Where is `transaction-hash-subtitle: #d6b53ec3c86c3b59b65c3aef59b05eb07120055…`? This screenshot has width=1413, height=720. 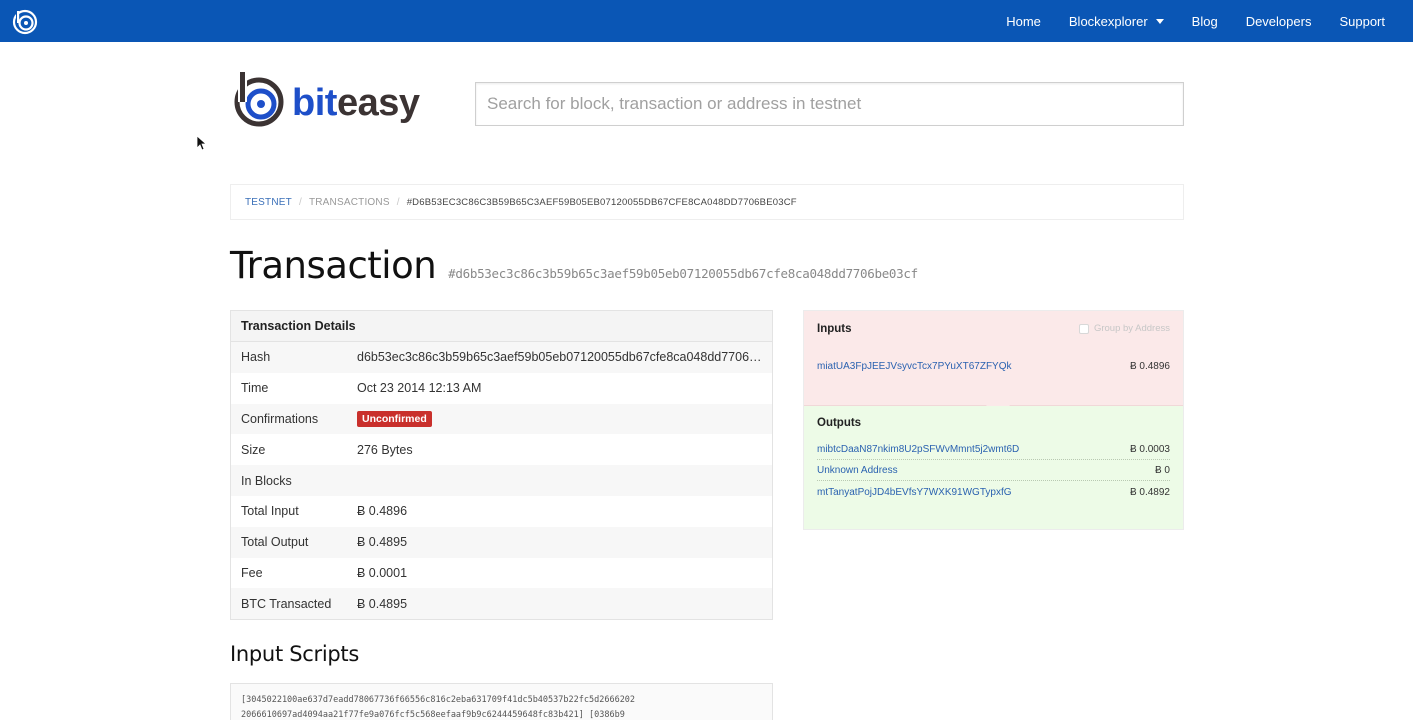 transaction-hash-subtitle: #d6b53ec3c86c3b59b65c3aef59b05eb07120055… is located at coordinates (683, 273).